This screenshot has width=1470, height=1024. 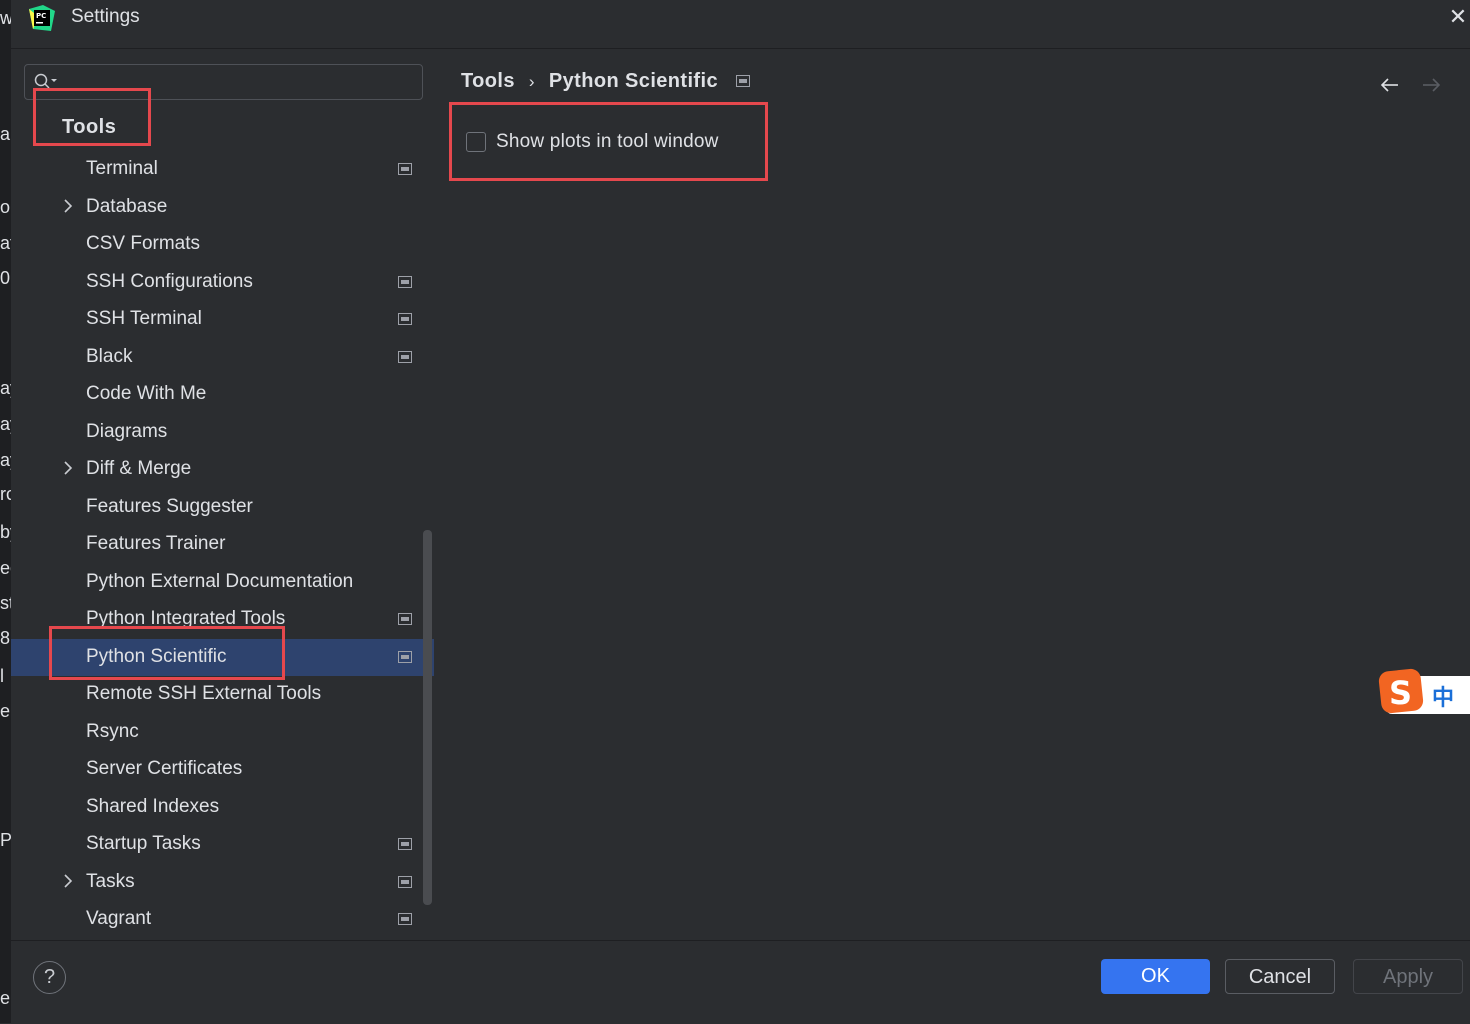 What do you see at coordinates (5, 711) in the screenshot?
I see `background-editor-text: e` at bounding box center [5, 711].